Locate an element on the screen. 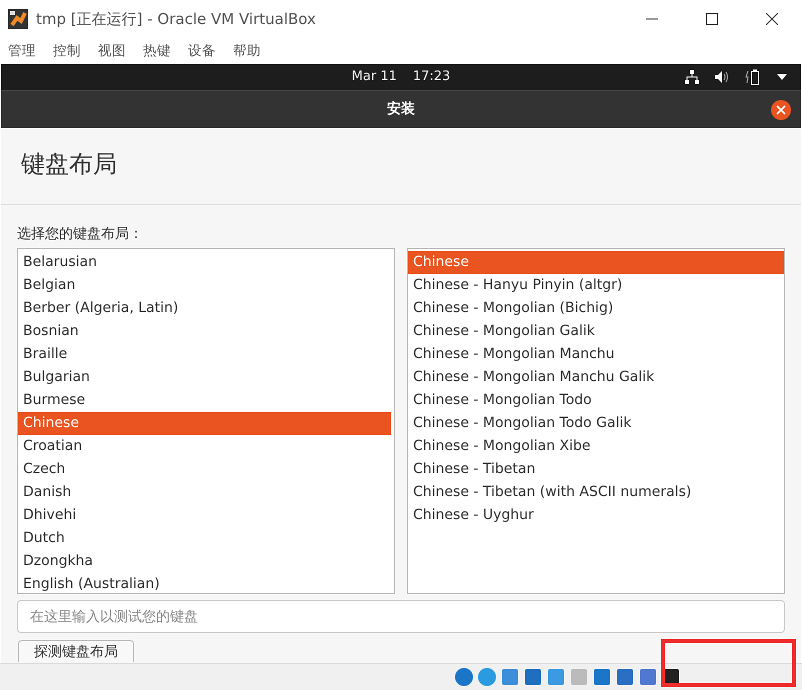  variant-item: Chinese - Mongolian Xibe is located at coordinates (596, 446).